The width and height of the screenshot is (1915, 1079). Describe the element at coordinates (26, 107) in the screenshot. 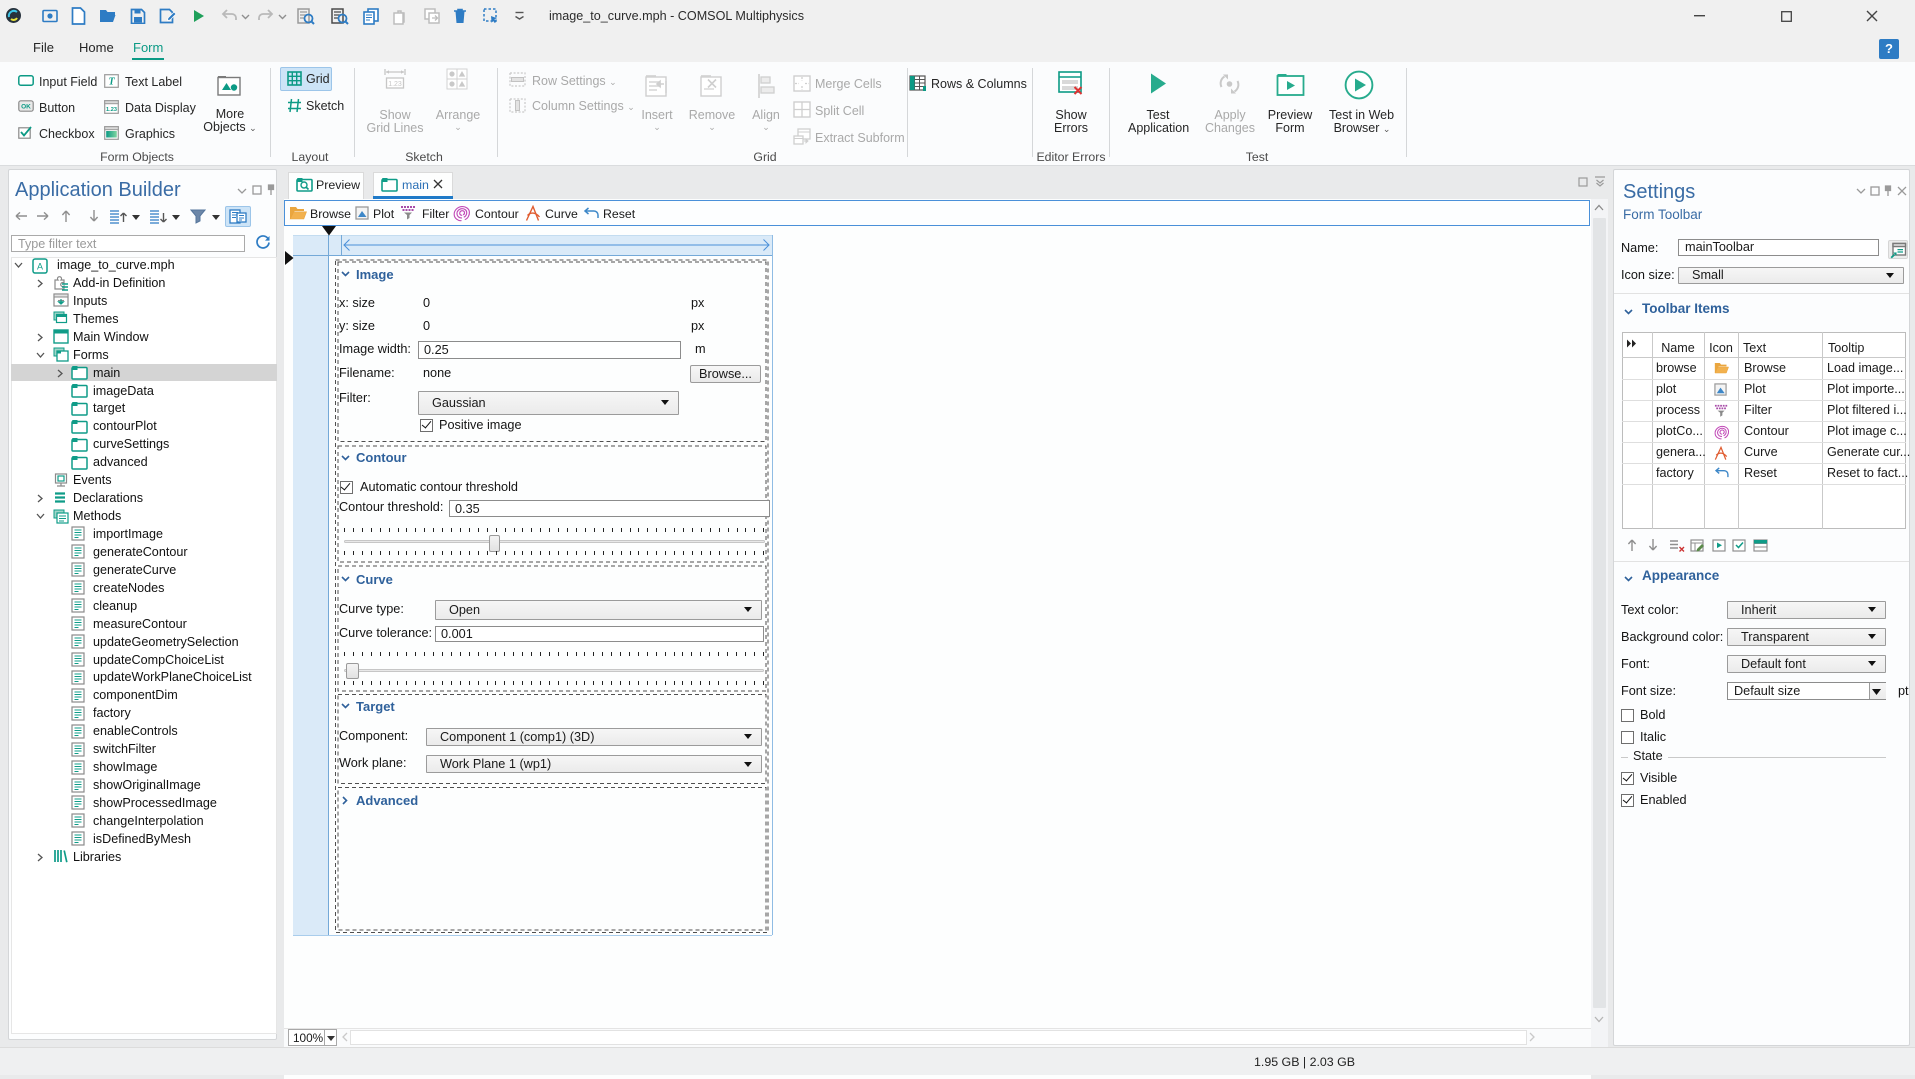

I see `svg-text: OK` at that location.